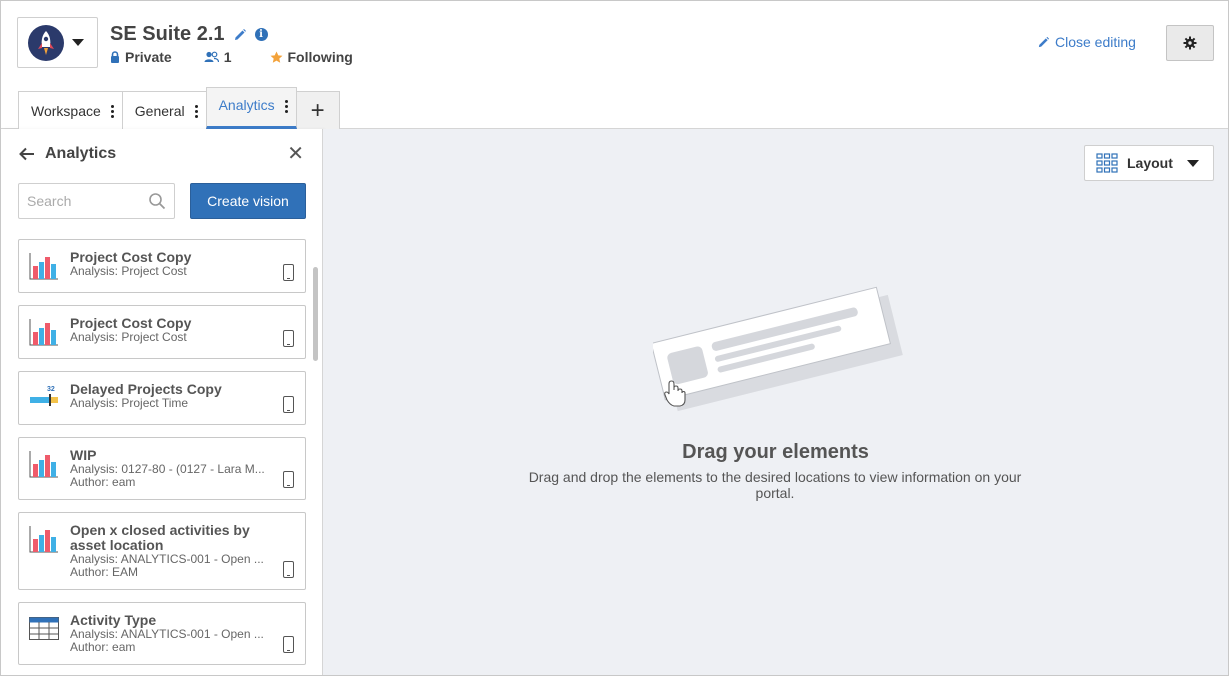  Describe the element at coordinates (46, 42) in the screenshot. I see `rocket-icon` at that location.